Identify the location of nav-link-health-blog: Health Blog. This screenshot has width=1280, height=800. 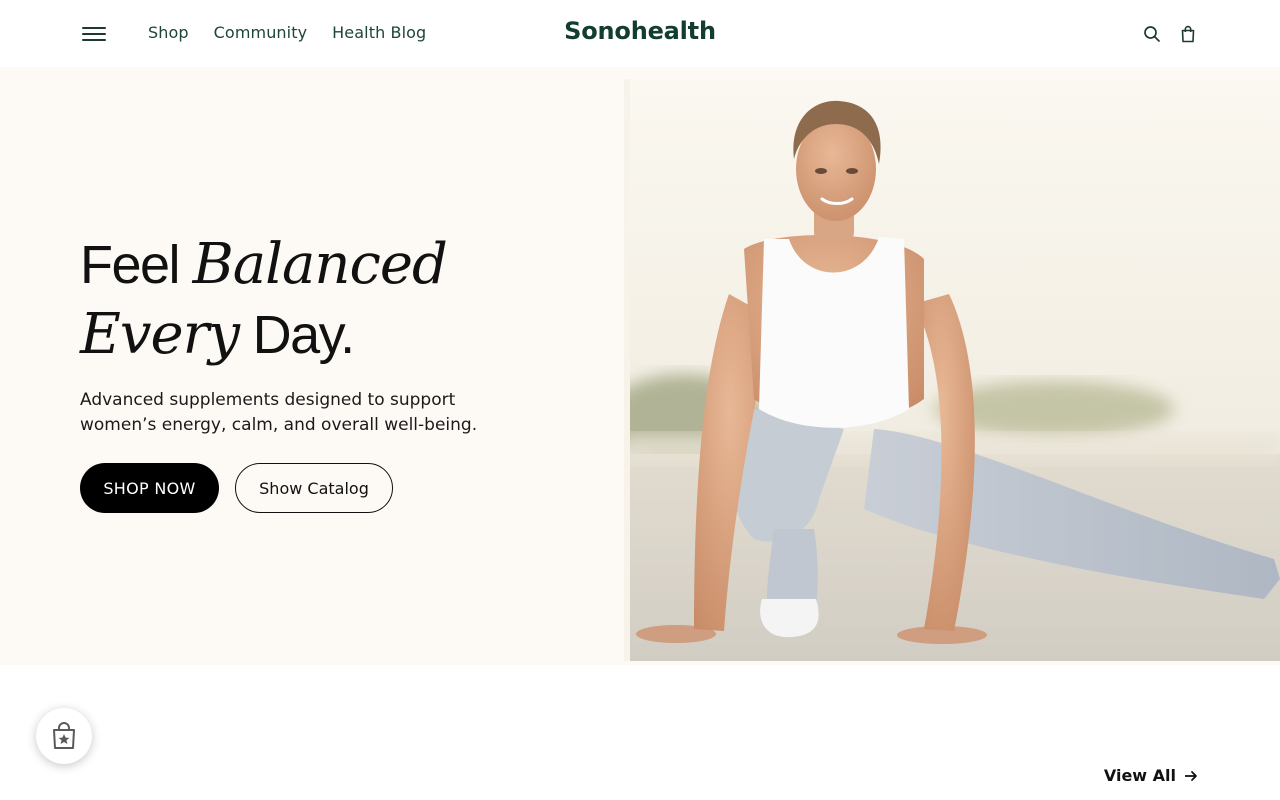
(379, 32).